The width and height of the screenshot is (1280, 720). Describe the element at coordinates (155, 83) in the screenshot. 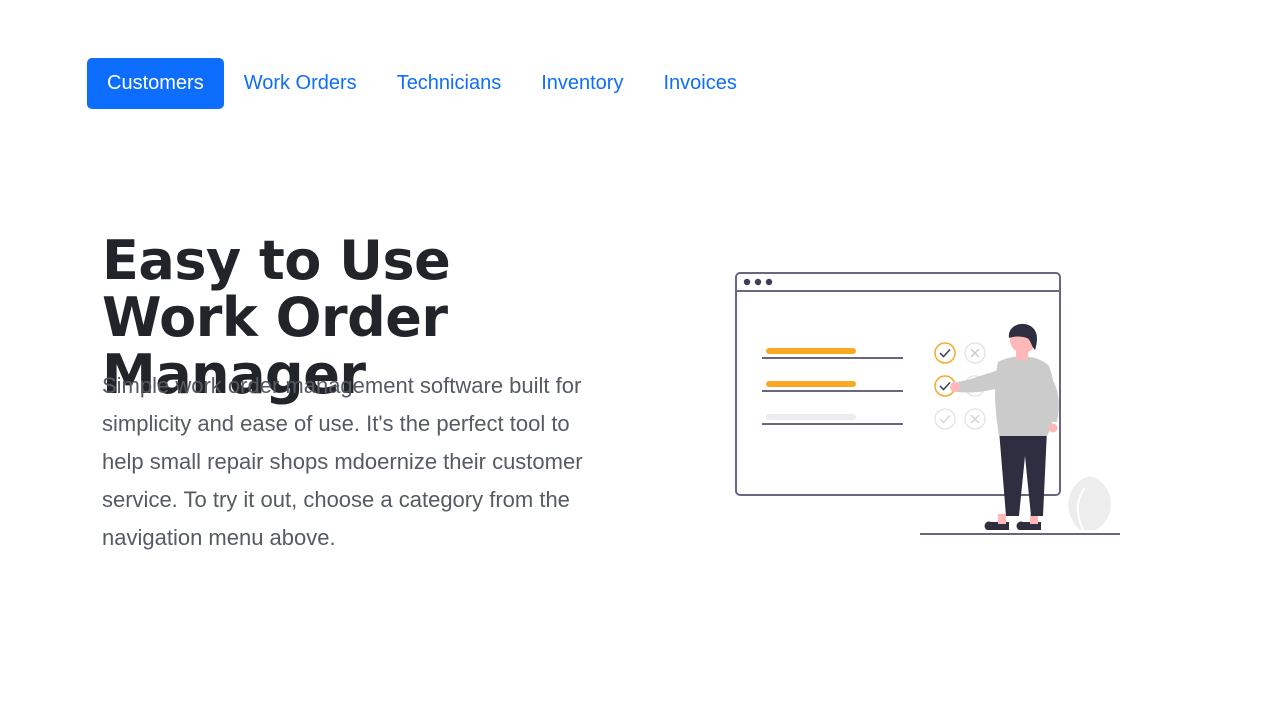

I see `nav-item-customers: Customers` at that location.